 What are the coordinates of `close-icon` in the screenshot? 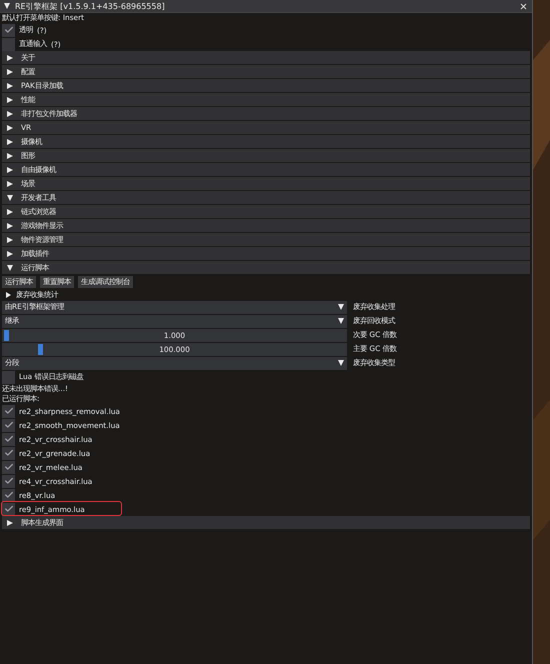 It's located at (523, 6).